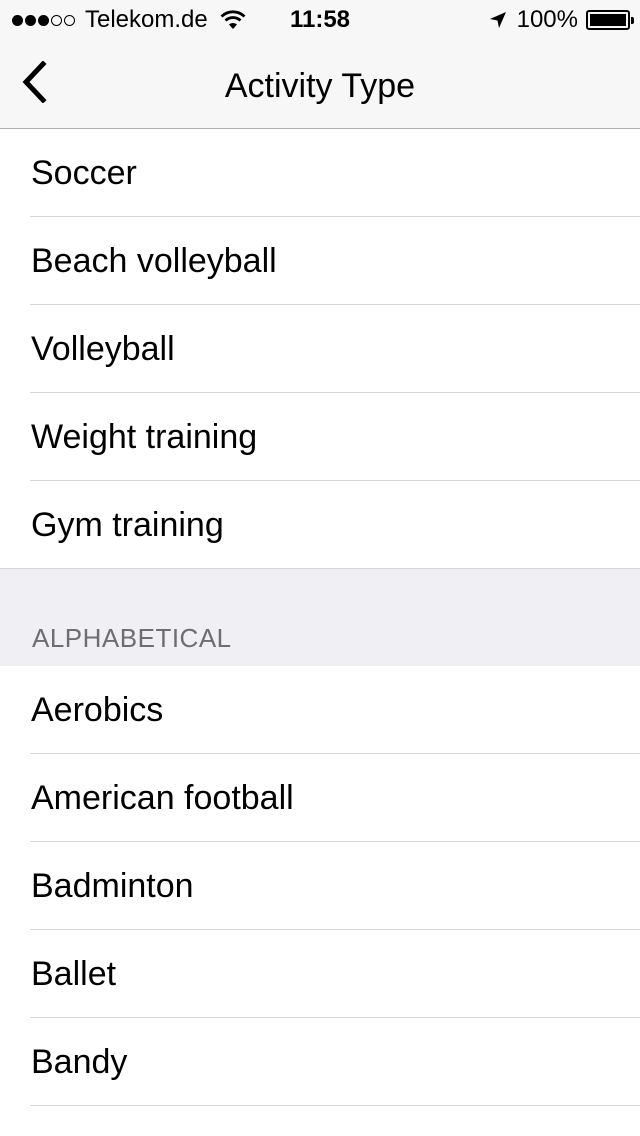  Describe the element at coordinates (498, 20) in the screenshot. I see `location-arrow-icon` at that location.